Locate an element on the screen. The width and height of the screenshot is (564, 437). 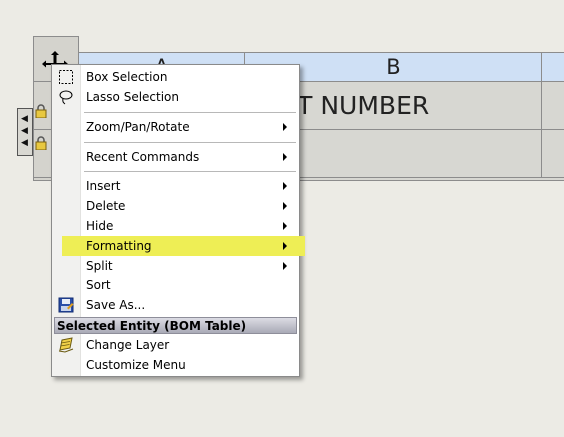
box-selection-icon is located at coordinates (66, 77).